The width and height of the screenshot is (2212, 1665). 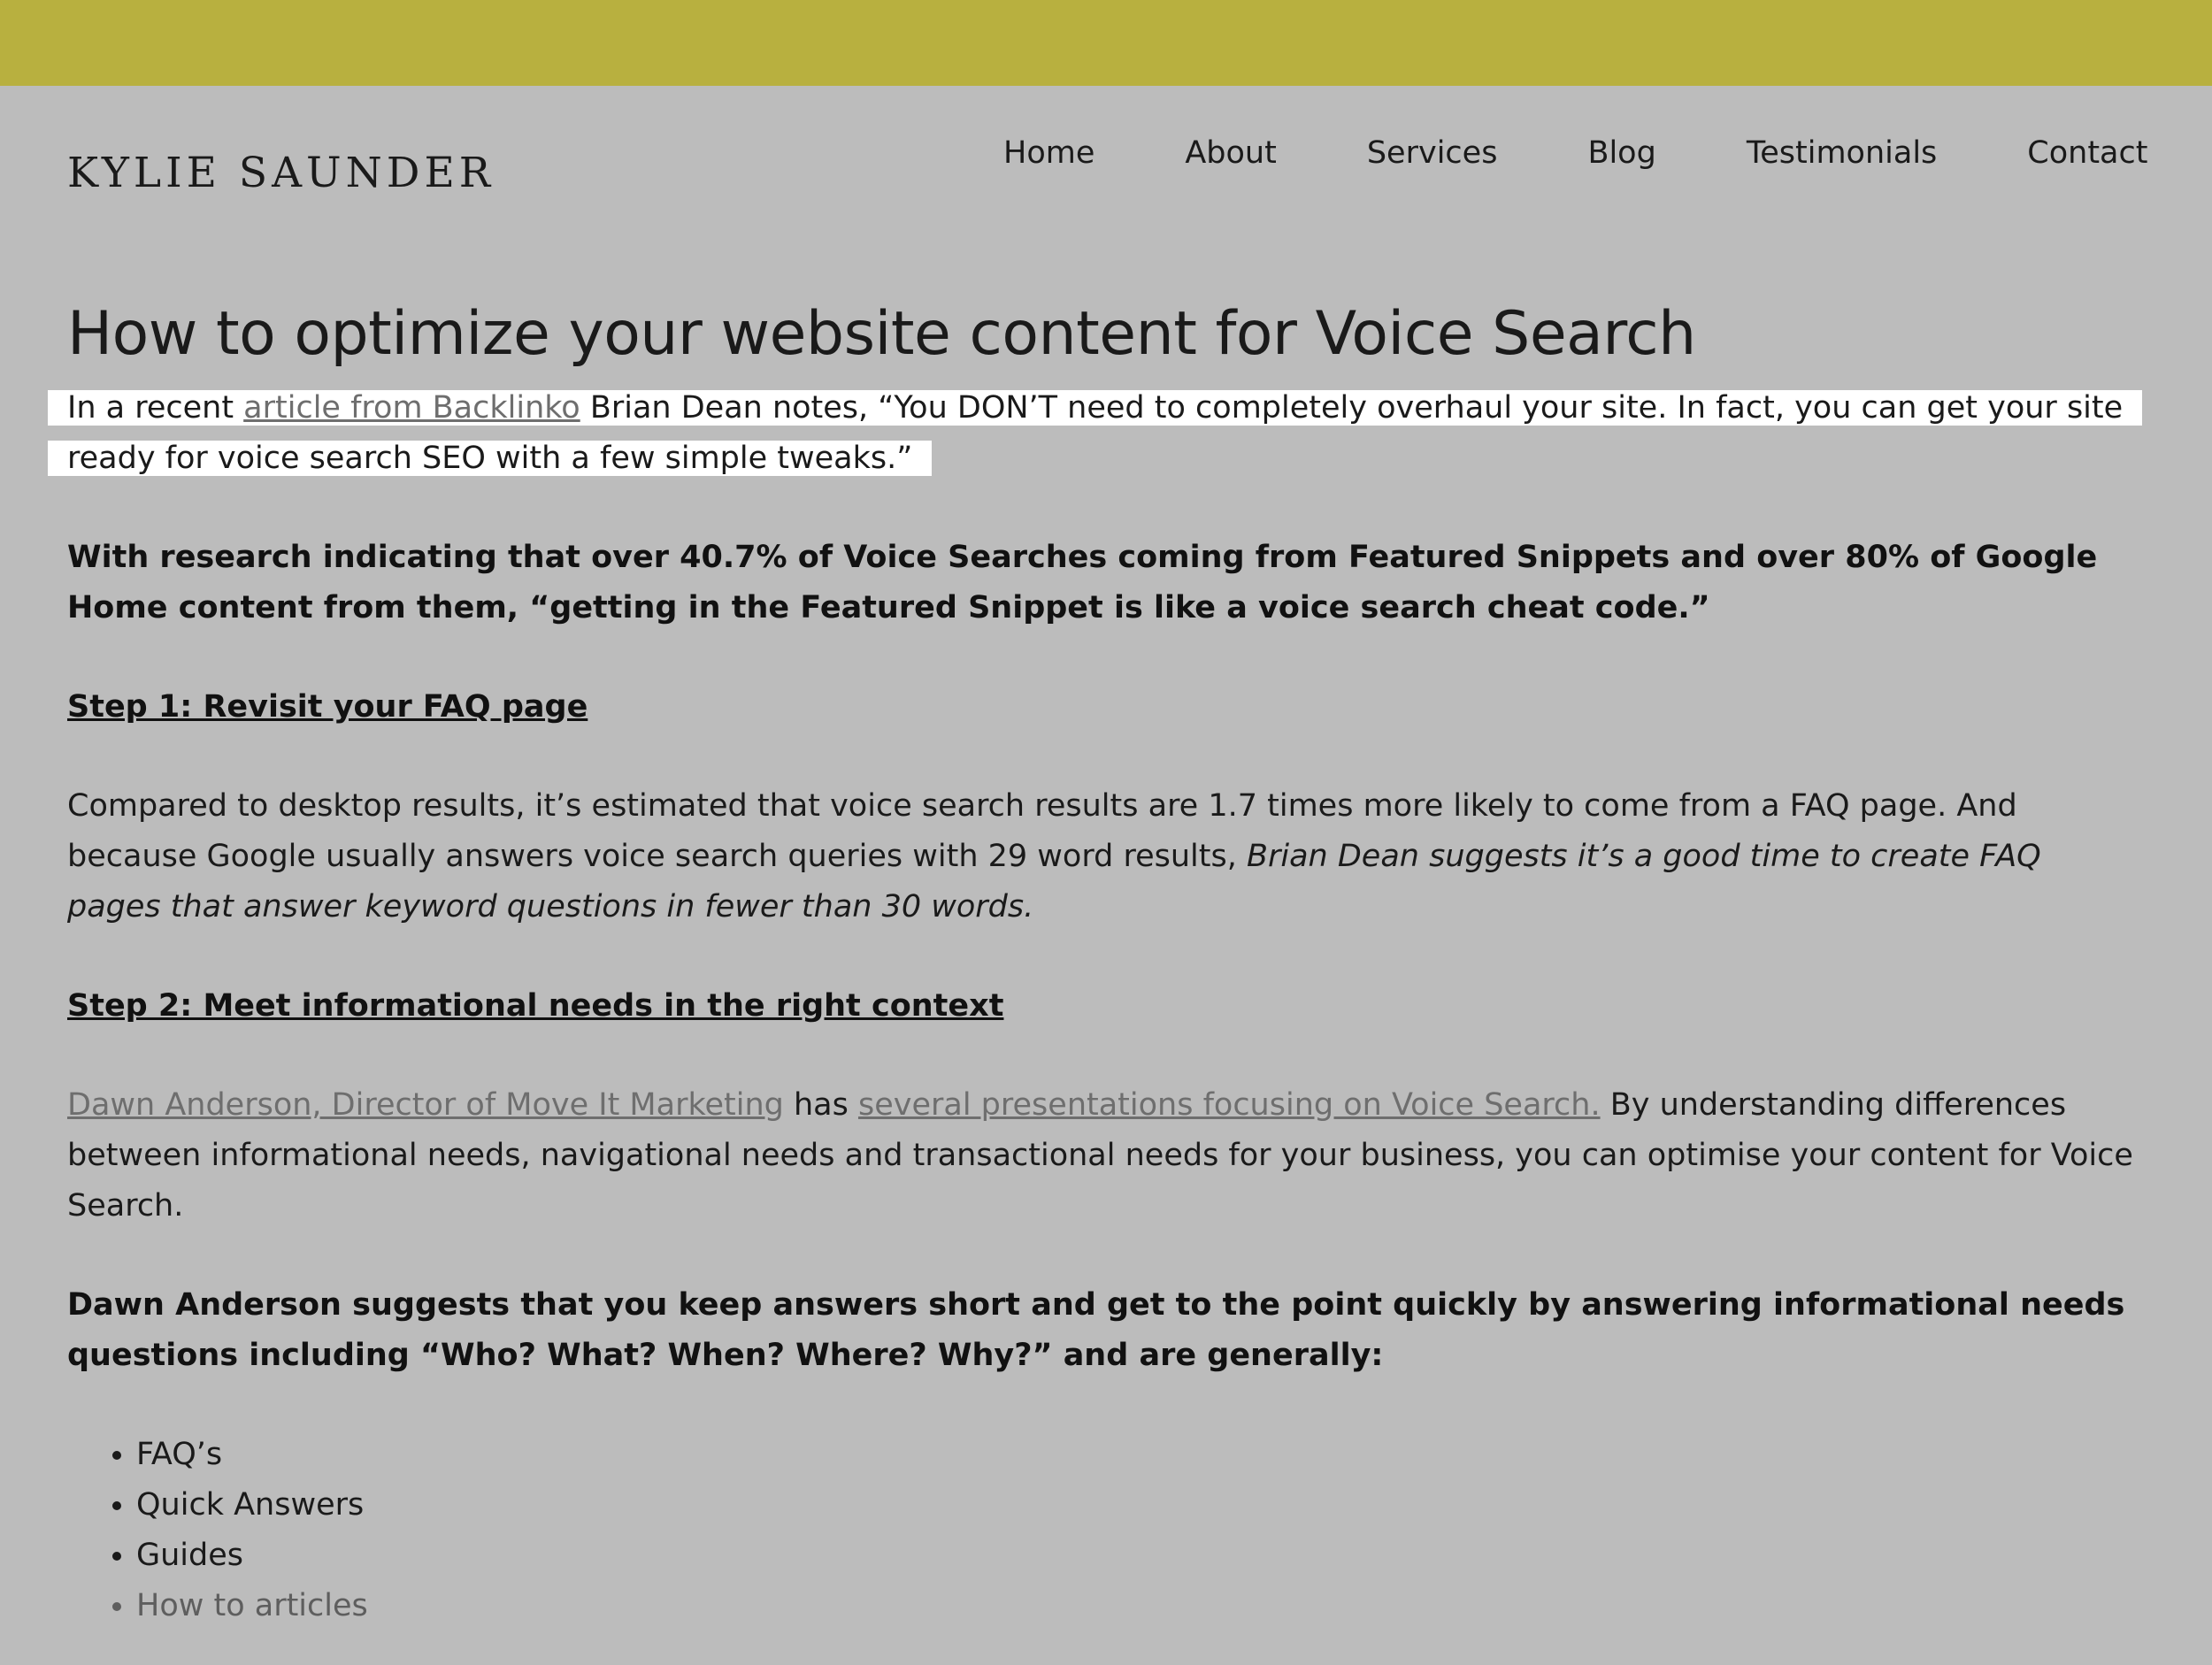 I want to click on step2-mid-text: has, so click(x=821, y=1105).